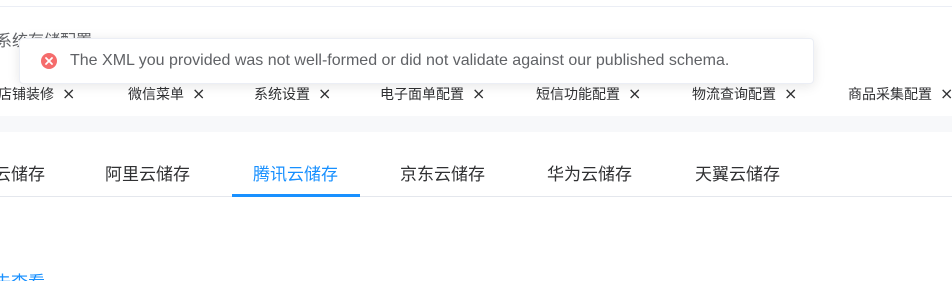  Describe the element at coordinates (49, 61) in the screenshot. I see `error-circle-icon` at that location.